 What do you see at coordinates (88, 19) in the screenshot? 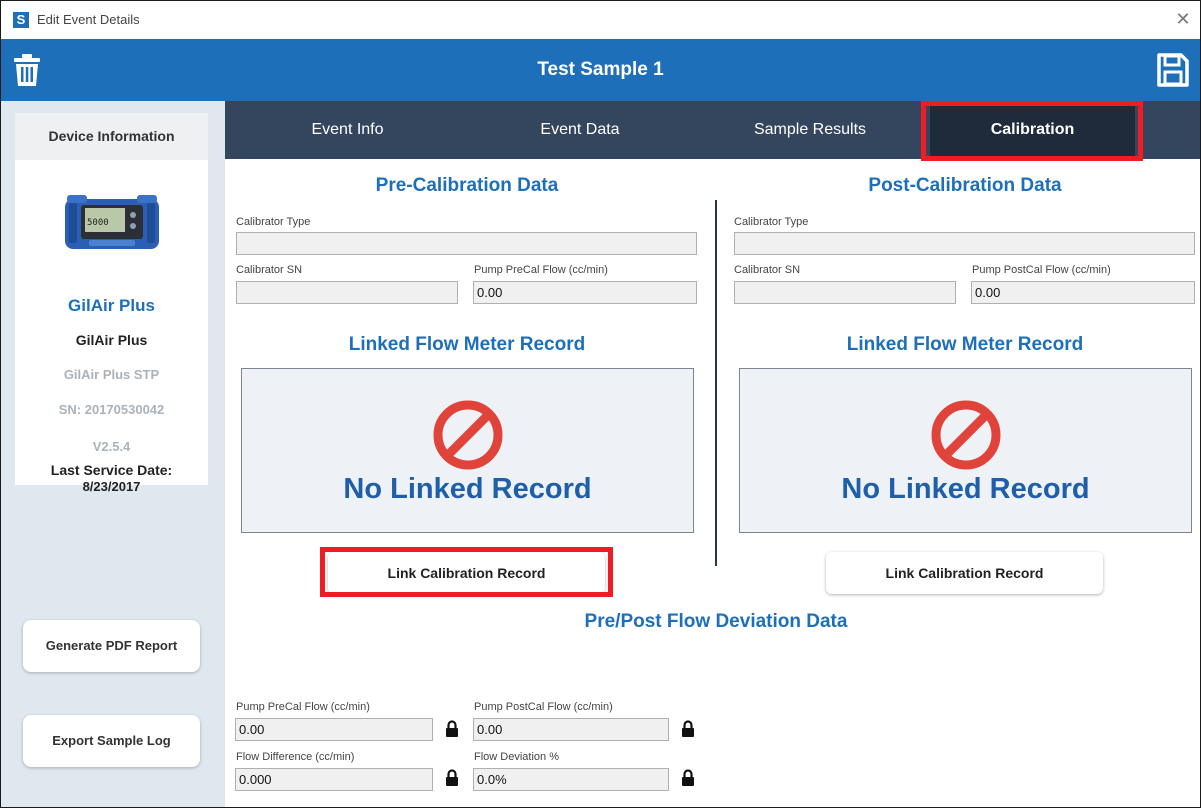
I see `window-title: Edit Event Details` at bounding box center [88, 19].